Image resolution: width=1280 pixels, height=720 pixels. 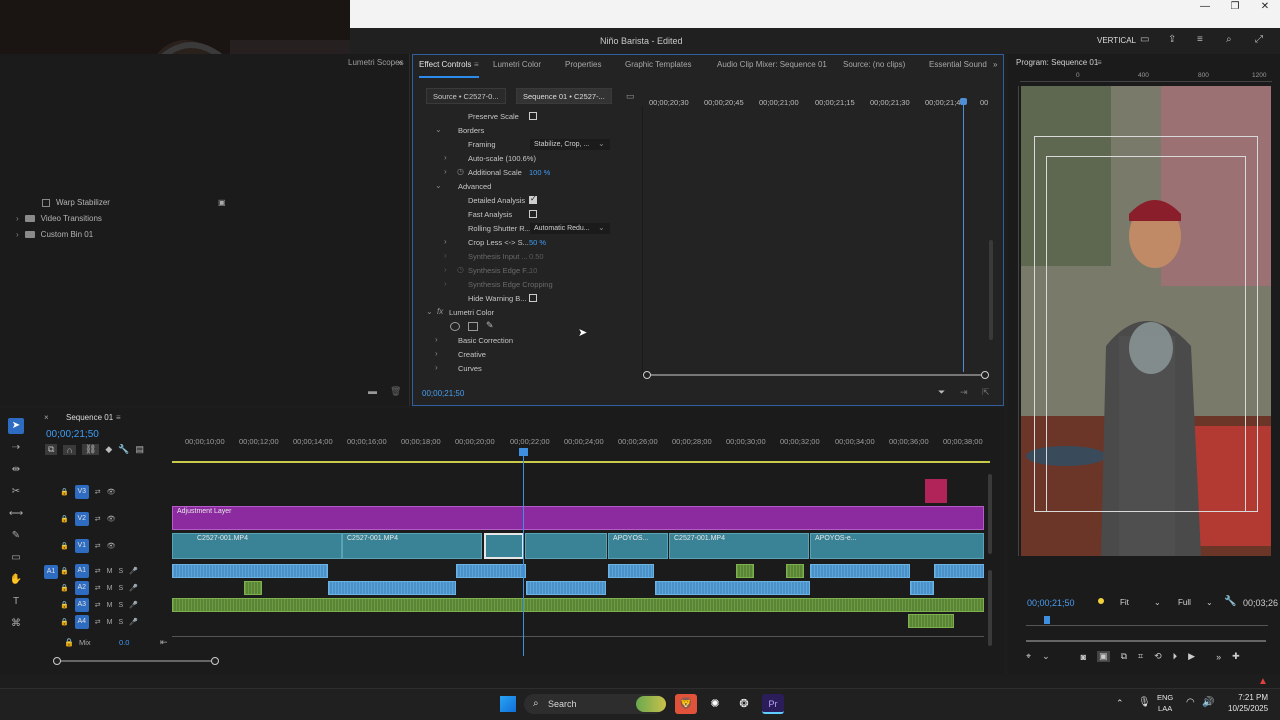 I want to click on windows-start-icon, so click(x=508, y=704).